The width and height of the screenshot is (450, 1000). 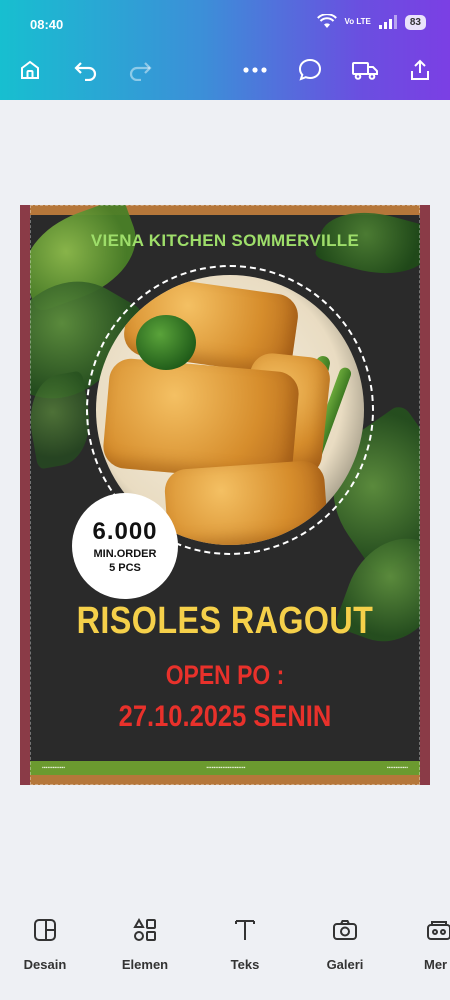 What do you see at coordinates (428, 944) in the screenshot?
I see `nav-item-merek: Mer` at bounding box center [428, 944].